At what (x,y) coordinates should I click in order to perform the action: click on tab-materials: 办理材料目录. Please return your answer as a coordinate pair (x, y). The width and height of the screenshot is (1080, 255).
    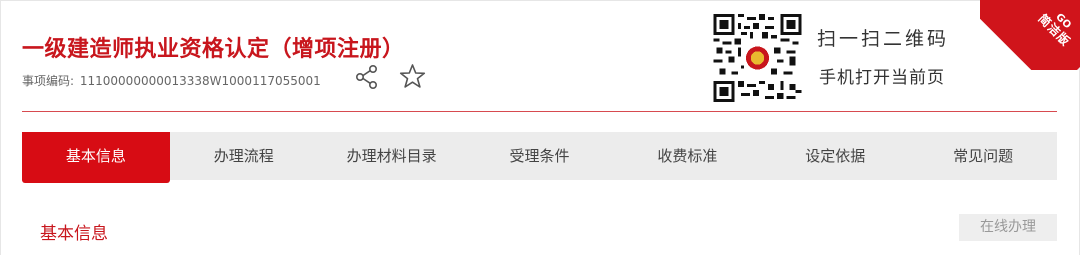
    Looking at the image, I should click on (392, 156).